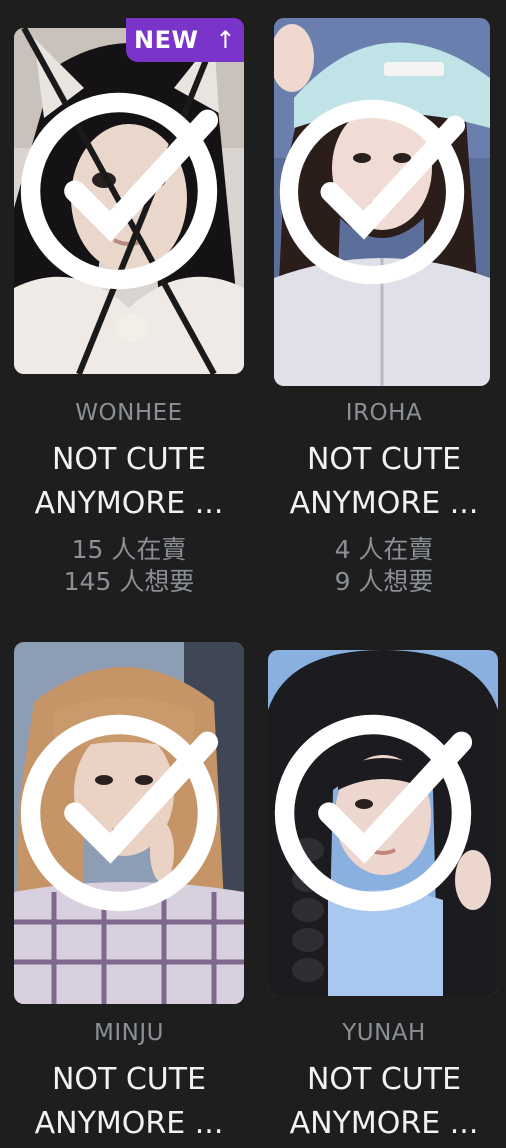  I want to click on wanted-count: 145 人想要, so click(129, 581).